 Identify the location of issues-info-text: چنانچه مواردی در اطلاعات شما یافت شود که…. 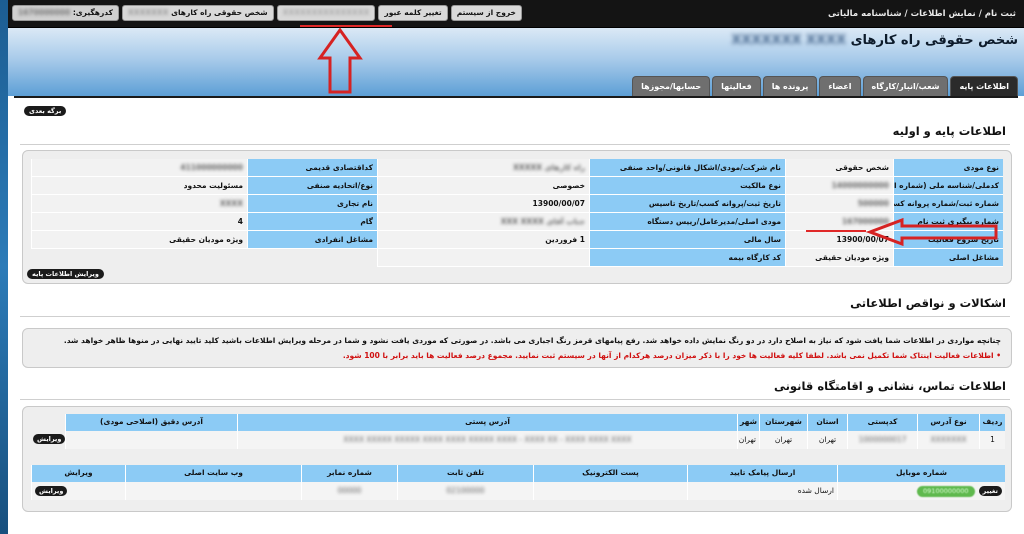
(532, 340).